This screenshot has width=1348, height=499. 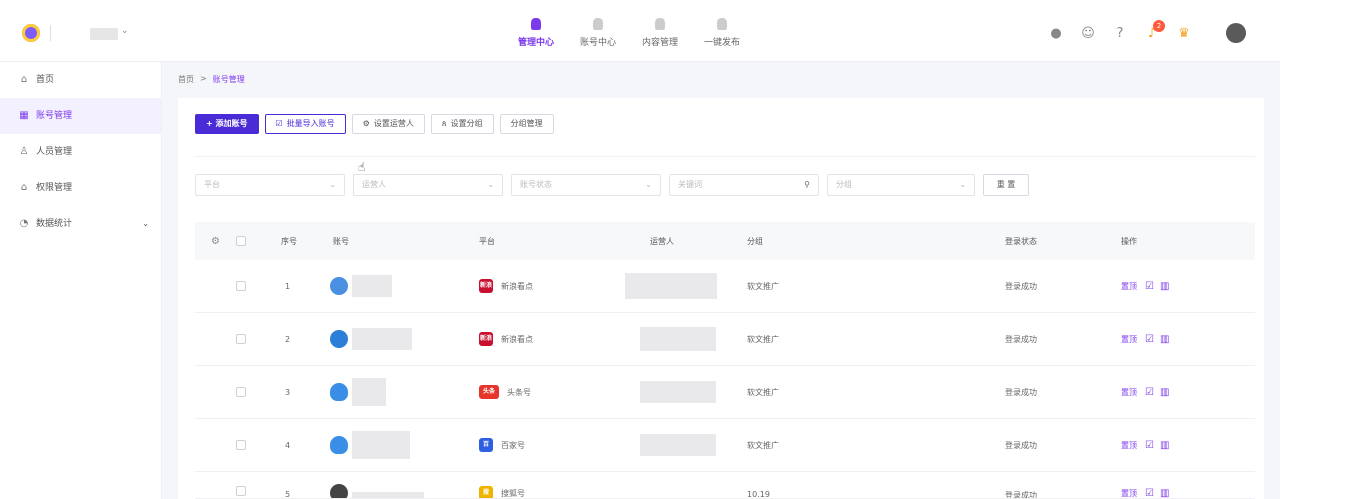 I want to click on toolbar: + 添加账号 ☑ 批量导入账号 ⚙ 设置运营人 ጰ 设置分组 分组管理, so click(x=374, y=124).